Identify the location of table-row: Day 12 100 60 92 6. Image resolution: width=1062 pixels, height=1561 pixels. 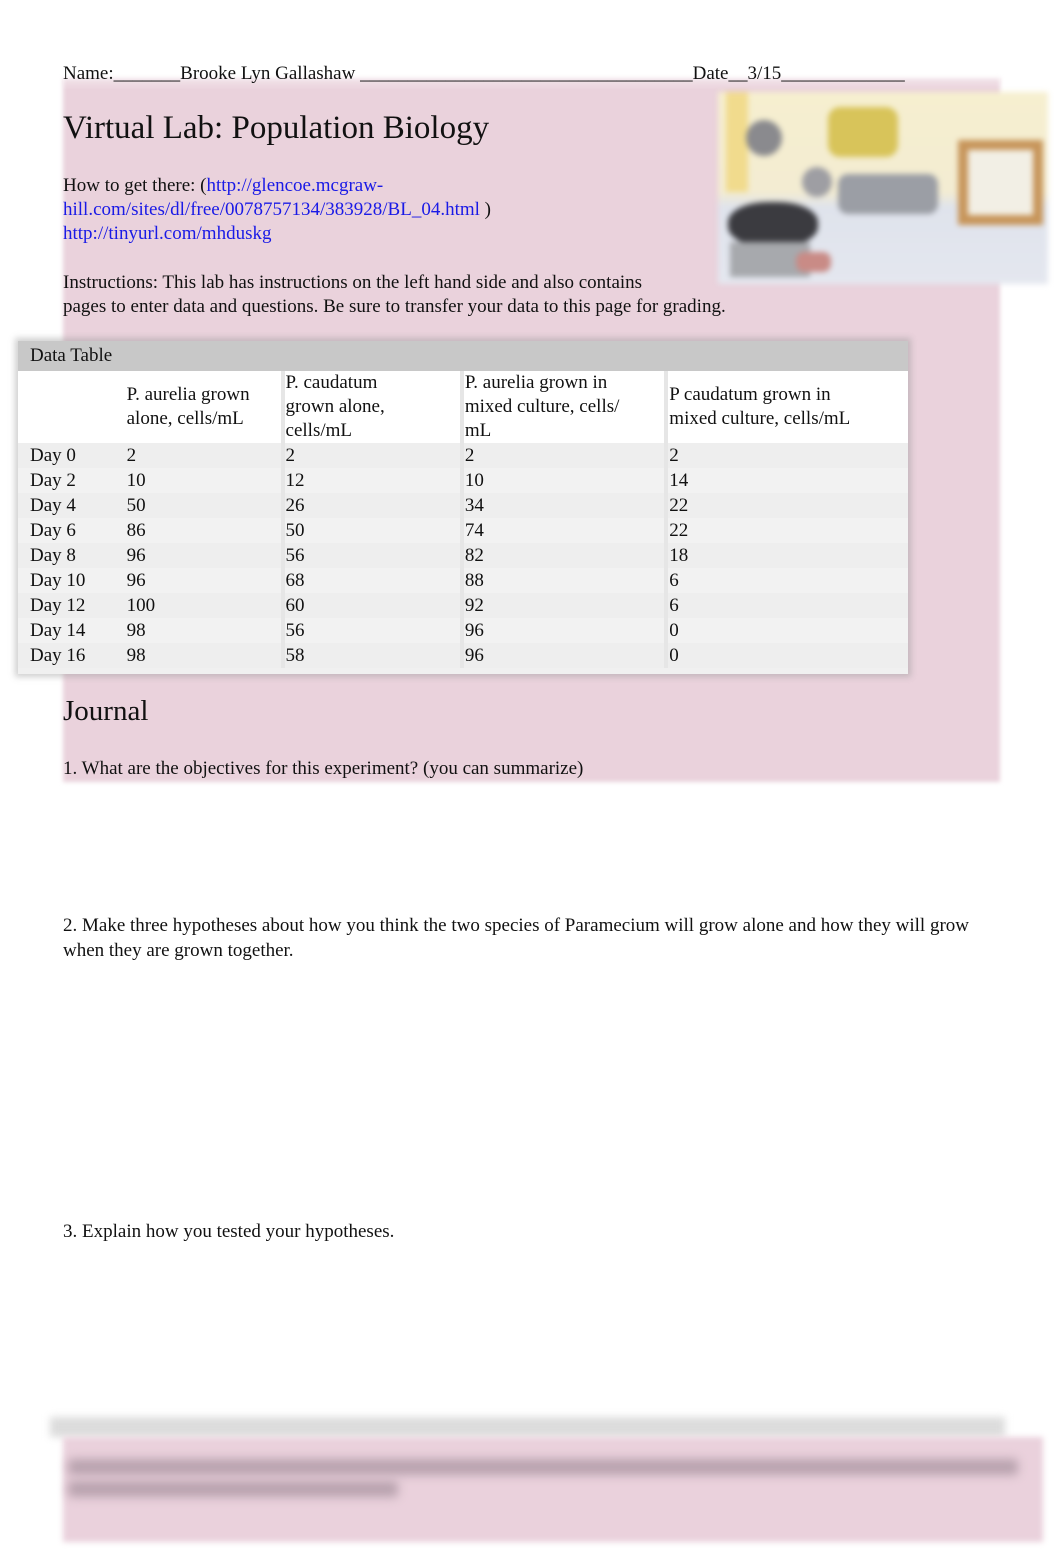
(463, 605).